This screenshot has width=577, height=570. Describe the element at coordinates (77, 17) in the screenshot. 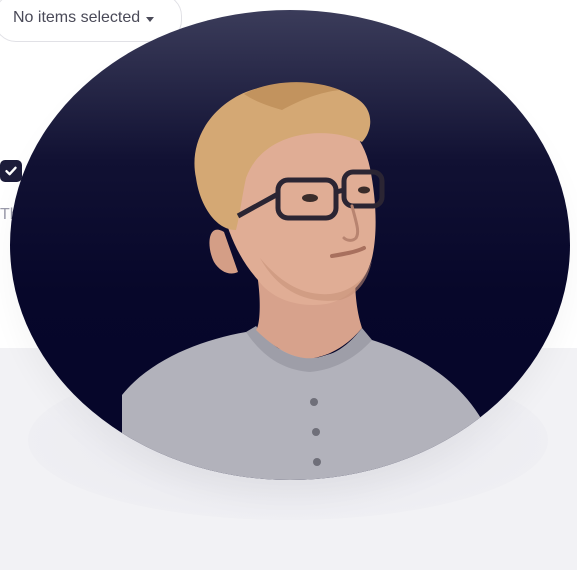

I see `dropdown-label: No items selected` at that location.